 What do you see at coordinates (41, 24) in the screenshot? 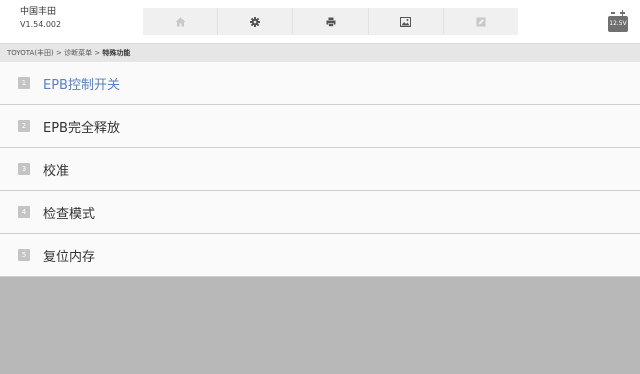
I see `software-version: V1.54.002` at bounding box center [41, 24].